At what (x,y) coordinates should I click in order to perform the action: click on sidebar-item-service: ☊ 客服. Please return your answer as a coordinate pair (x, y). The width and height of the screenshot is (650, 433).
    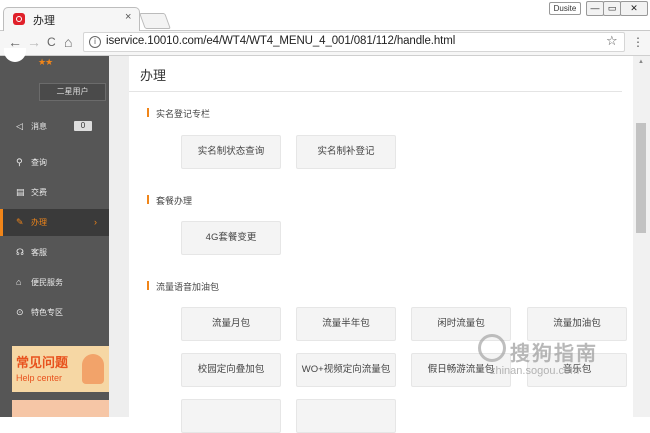
    Looking at the image, I should click on (54, 252).